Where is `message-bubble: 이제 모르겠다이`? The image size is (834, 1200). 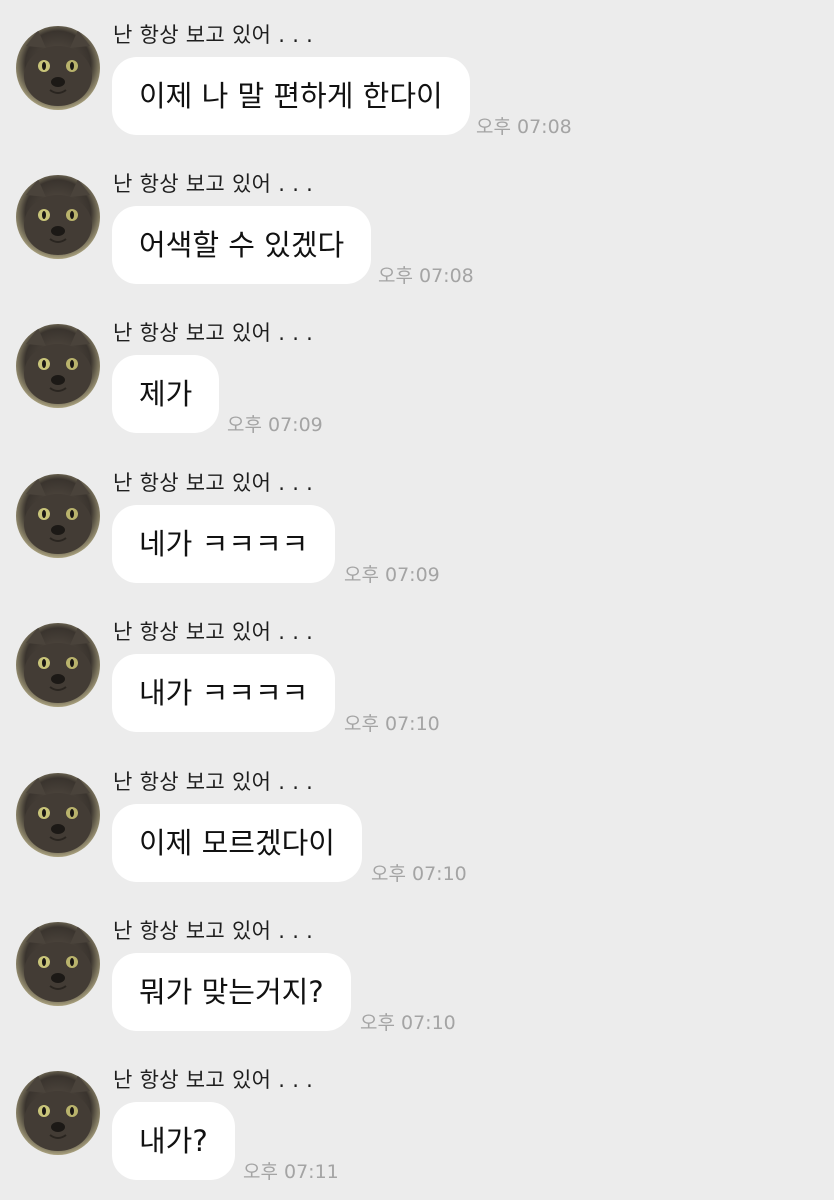 message-bubble: 이제 모르겠다이 is located at coordinates (237, 843).